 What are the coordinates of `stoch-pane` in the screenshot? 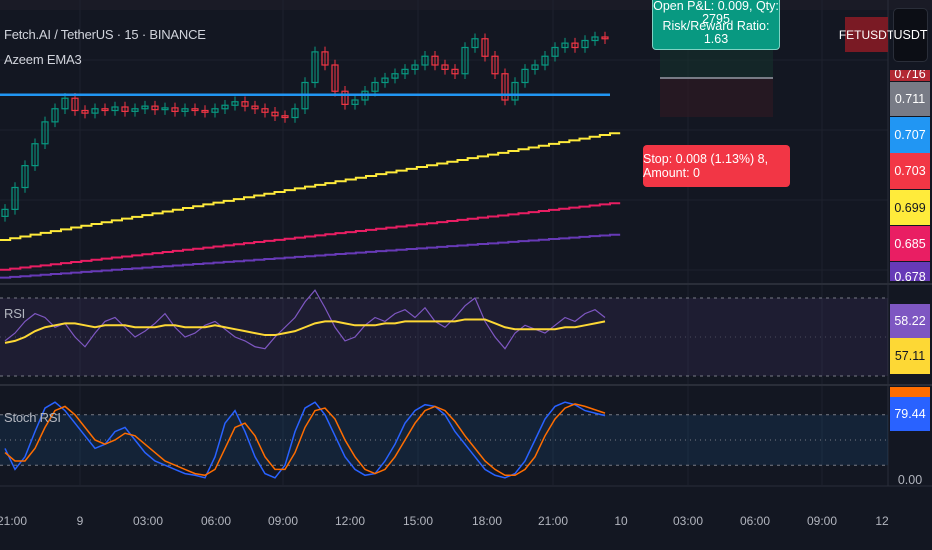 It's located at (444, 440).